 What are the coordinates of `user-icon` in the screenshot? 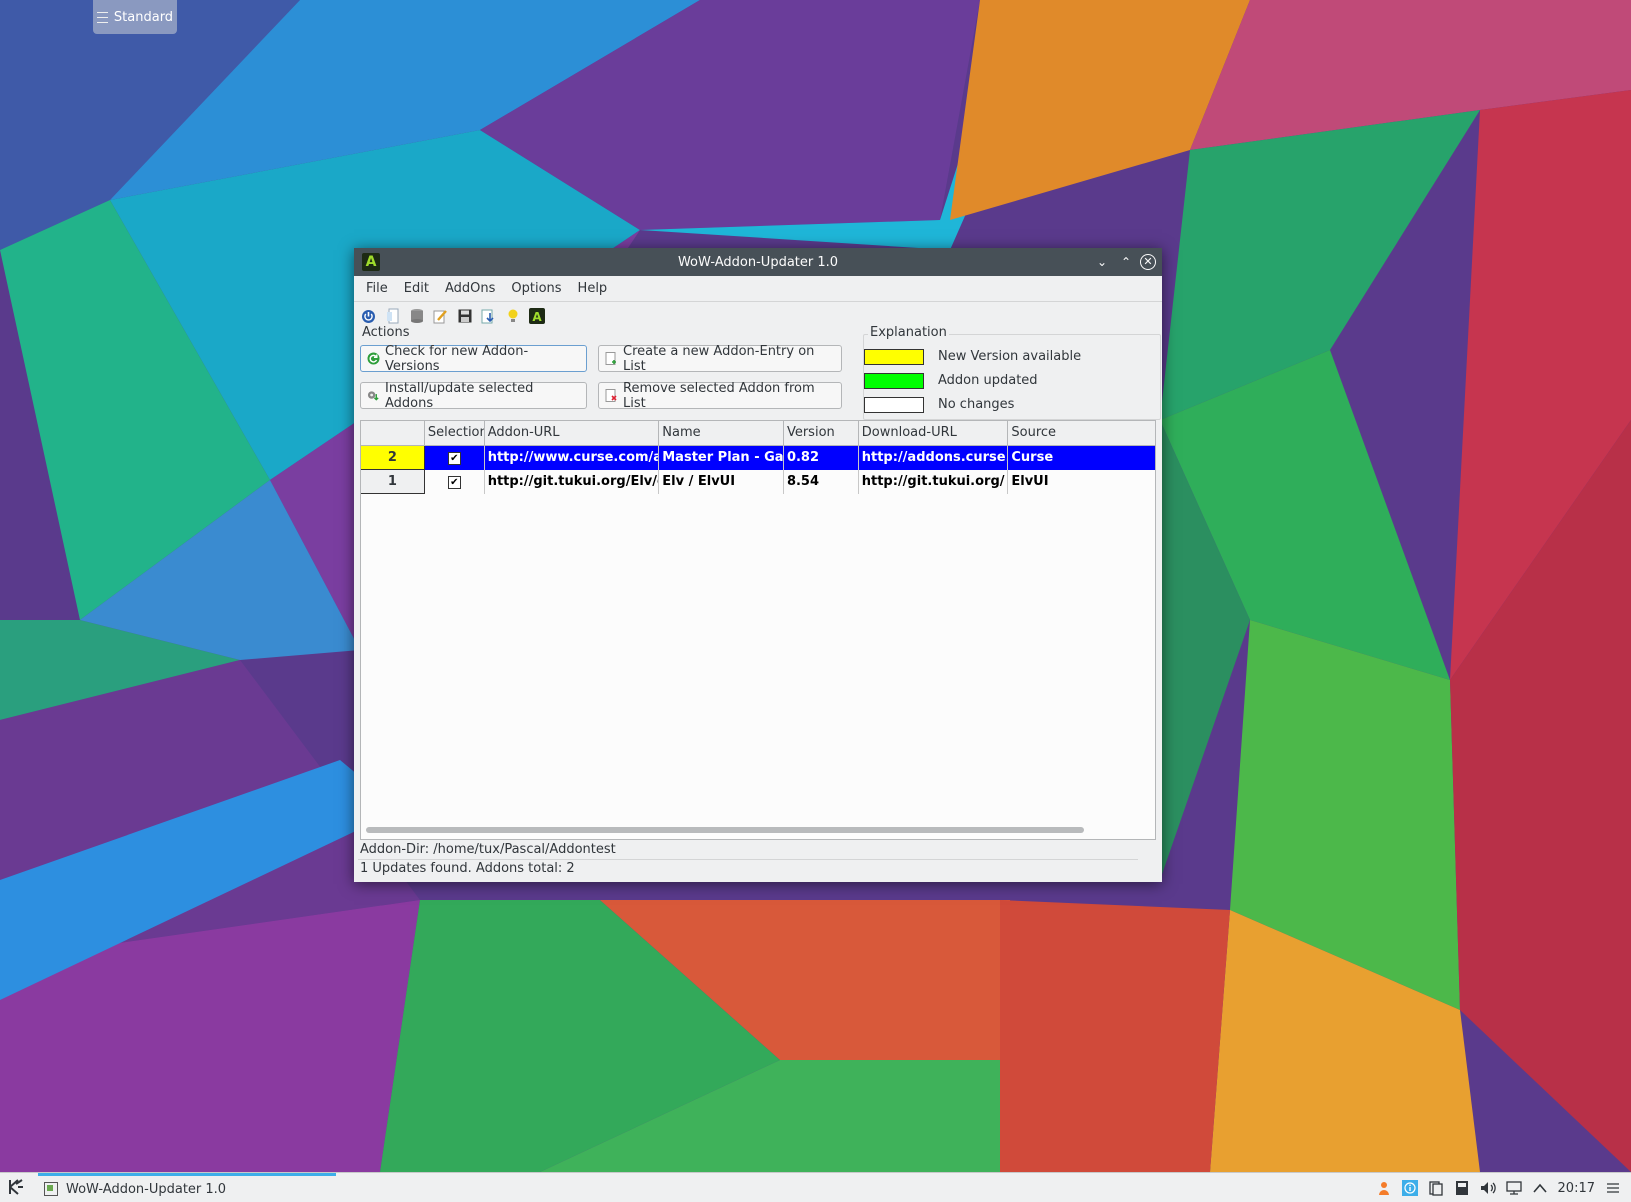 It's located at (1384, 1188).